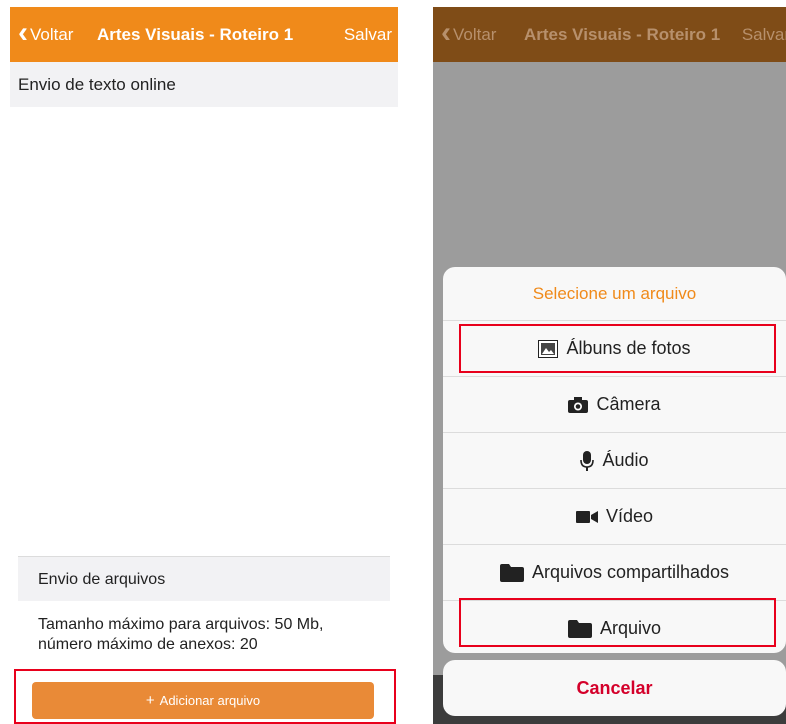  What do you see at coordinates (586, 517) in the screenshot?
I see `video-camera-icon` at bounding box center [586, 517].